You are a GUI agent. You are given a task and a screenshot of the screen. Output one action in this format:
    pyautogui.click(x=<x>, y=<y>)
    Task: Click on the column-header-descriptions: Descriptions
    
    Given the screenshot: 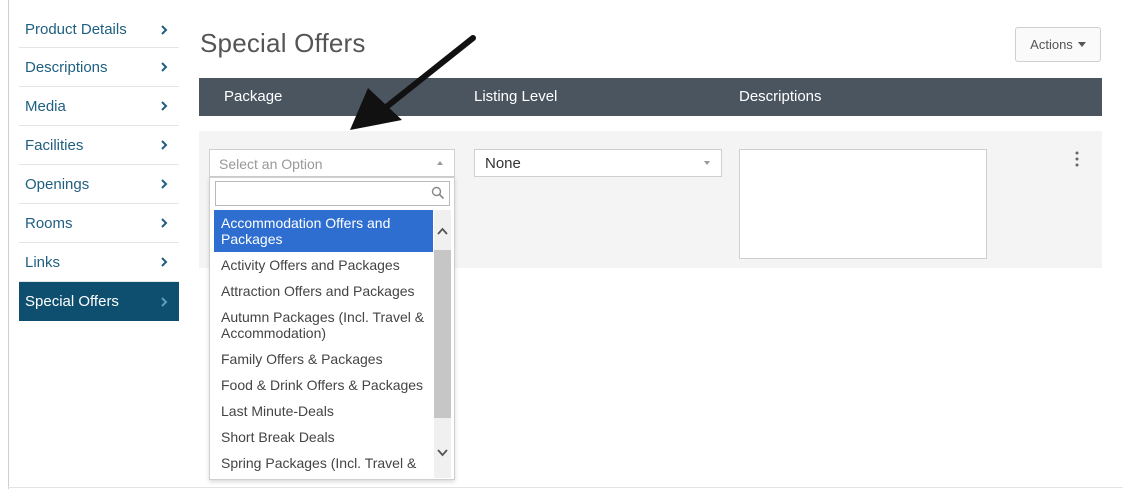 What is the action you would take?
    pyautogui.click(x=780, y=96)
    